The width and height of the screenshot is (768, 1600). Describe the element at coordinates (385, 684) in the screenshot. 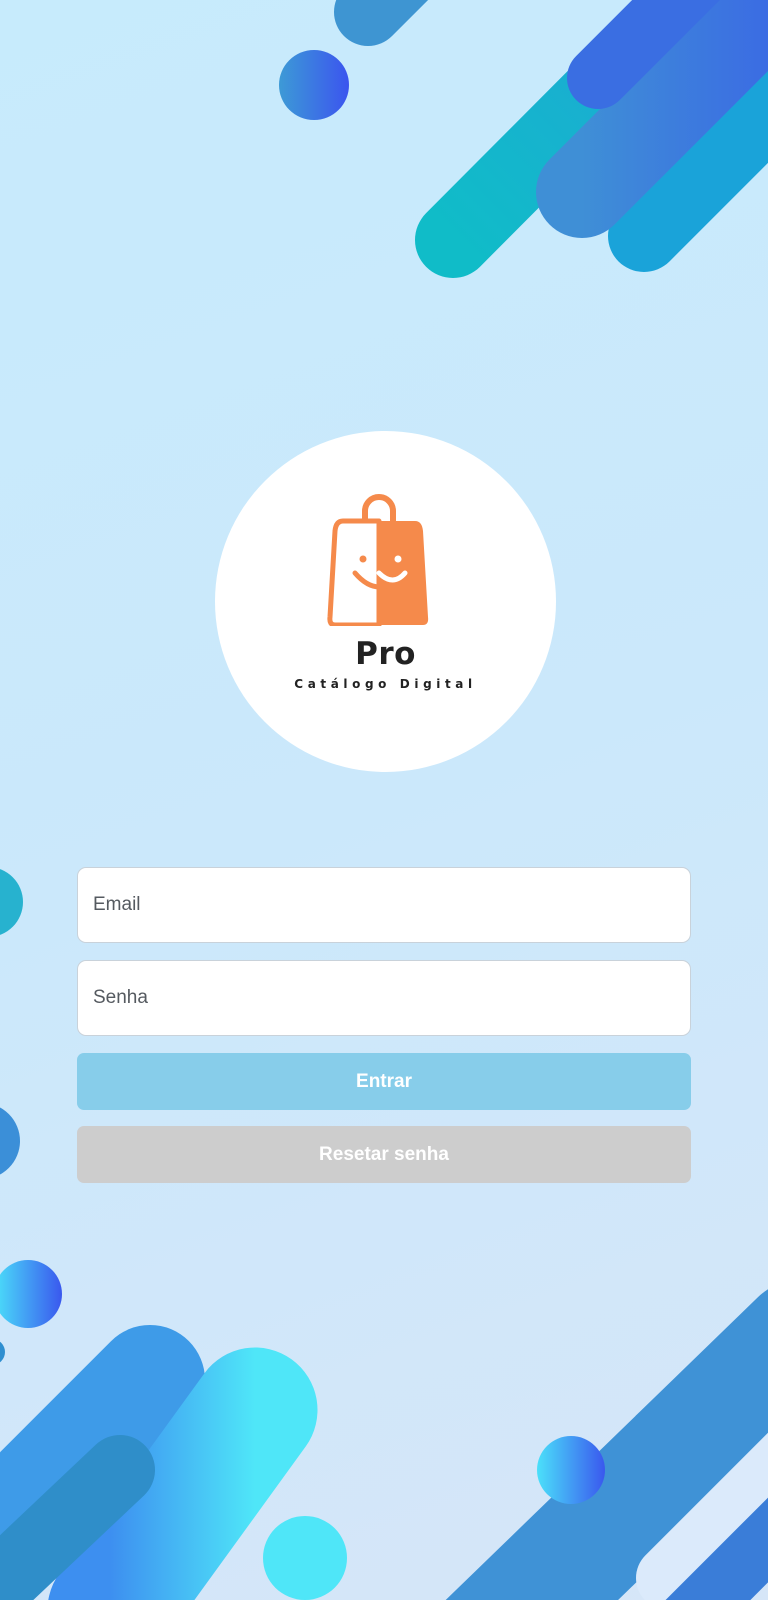

I see `logo-tagline: Catálogo Digital` at that location.